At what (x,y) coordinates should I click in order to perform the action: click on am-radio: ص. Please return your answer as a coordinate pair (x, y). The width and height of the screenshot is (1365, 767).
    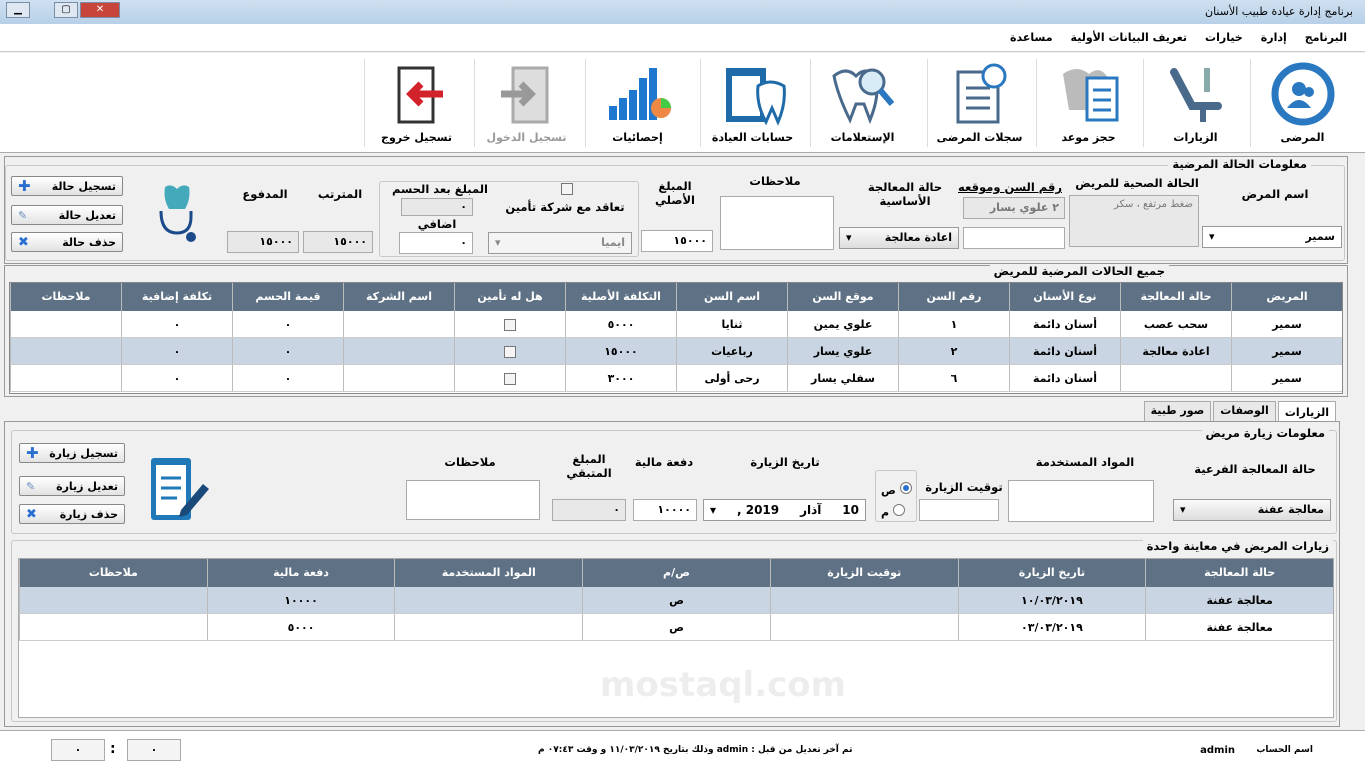
    Looking at the image, I should click on (896, 489).